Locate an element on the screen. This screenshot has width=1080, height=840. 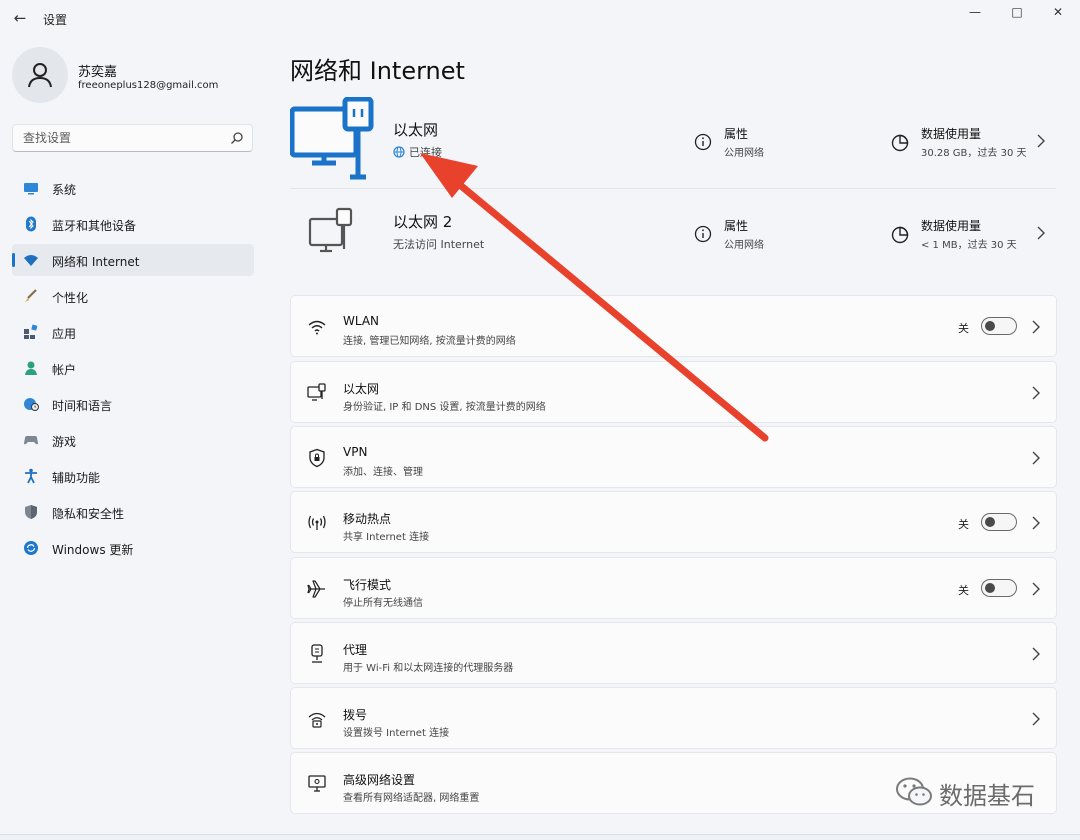
card-subtitle: 身份验证, IP 和 DNS 设置, 按流量计费的网络 is located at coordinates (444, 407).